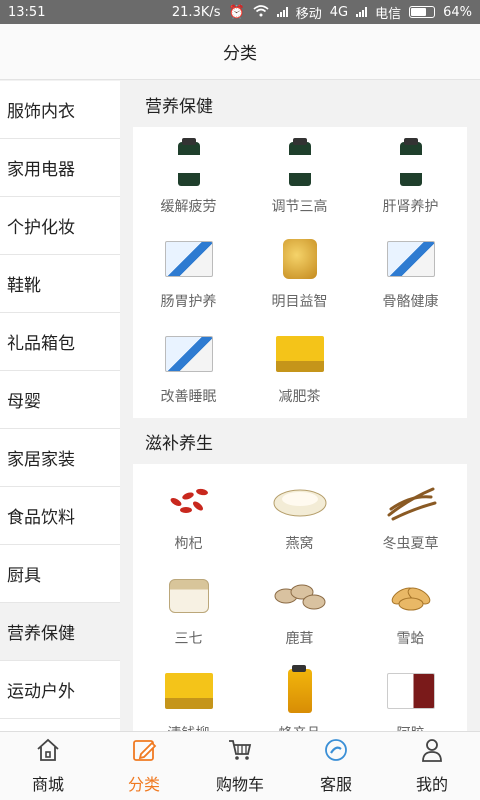 Image resolution: width=480 pixels, height=800 pixels. I want to click on cordyceps-icon, so click(411, 501).